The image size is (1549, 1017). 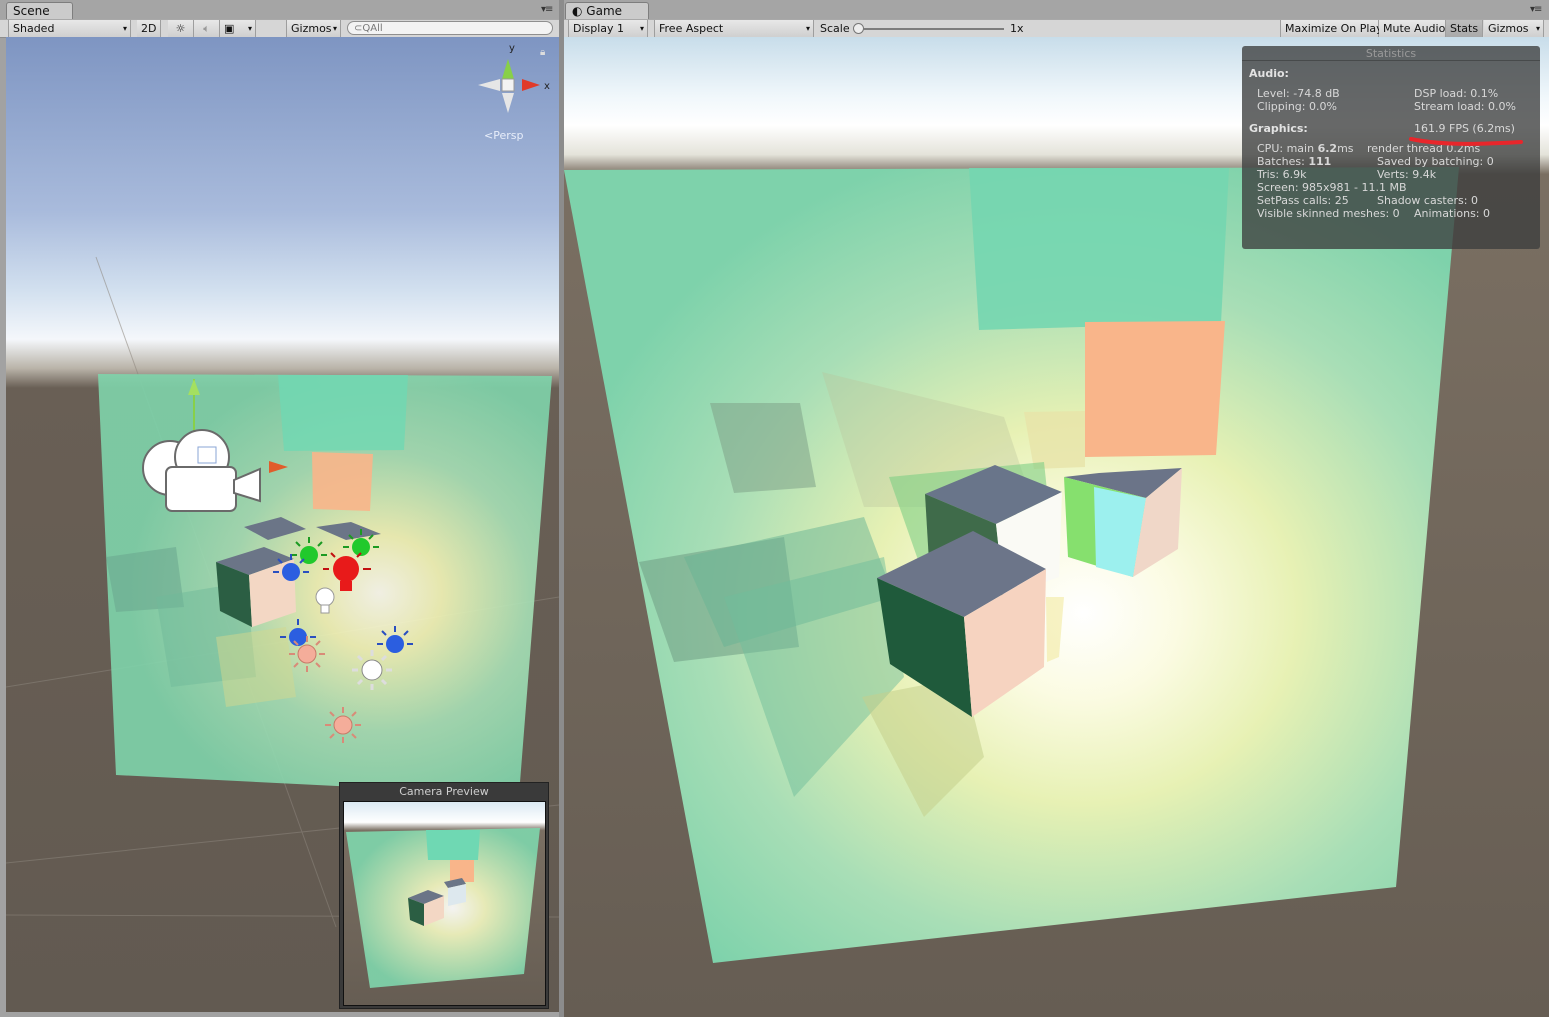 I want to click on scene-lighting-button: ☼, so click(x=181, y=28).